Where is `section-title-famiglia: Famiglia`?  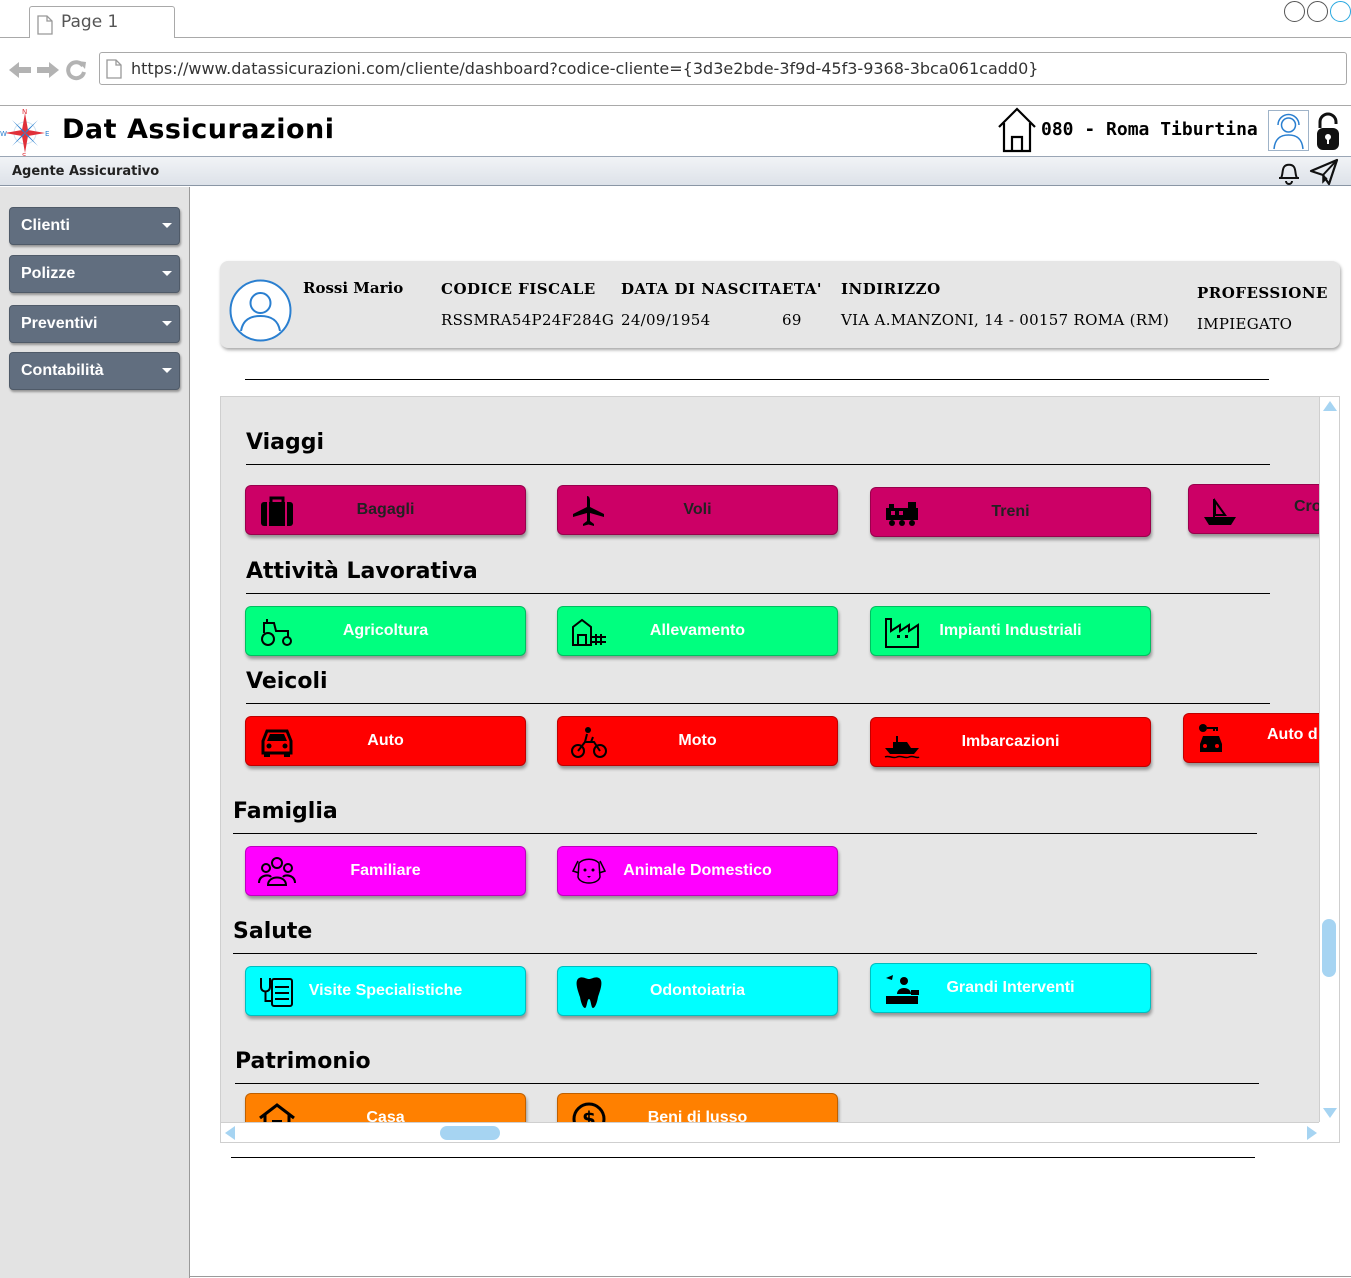
section-title-famiglia: Famiglia is located at coordinates (285, 811).